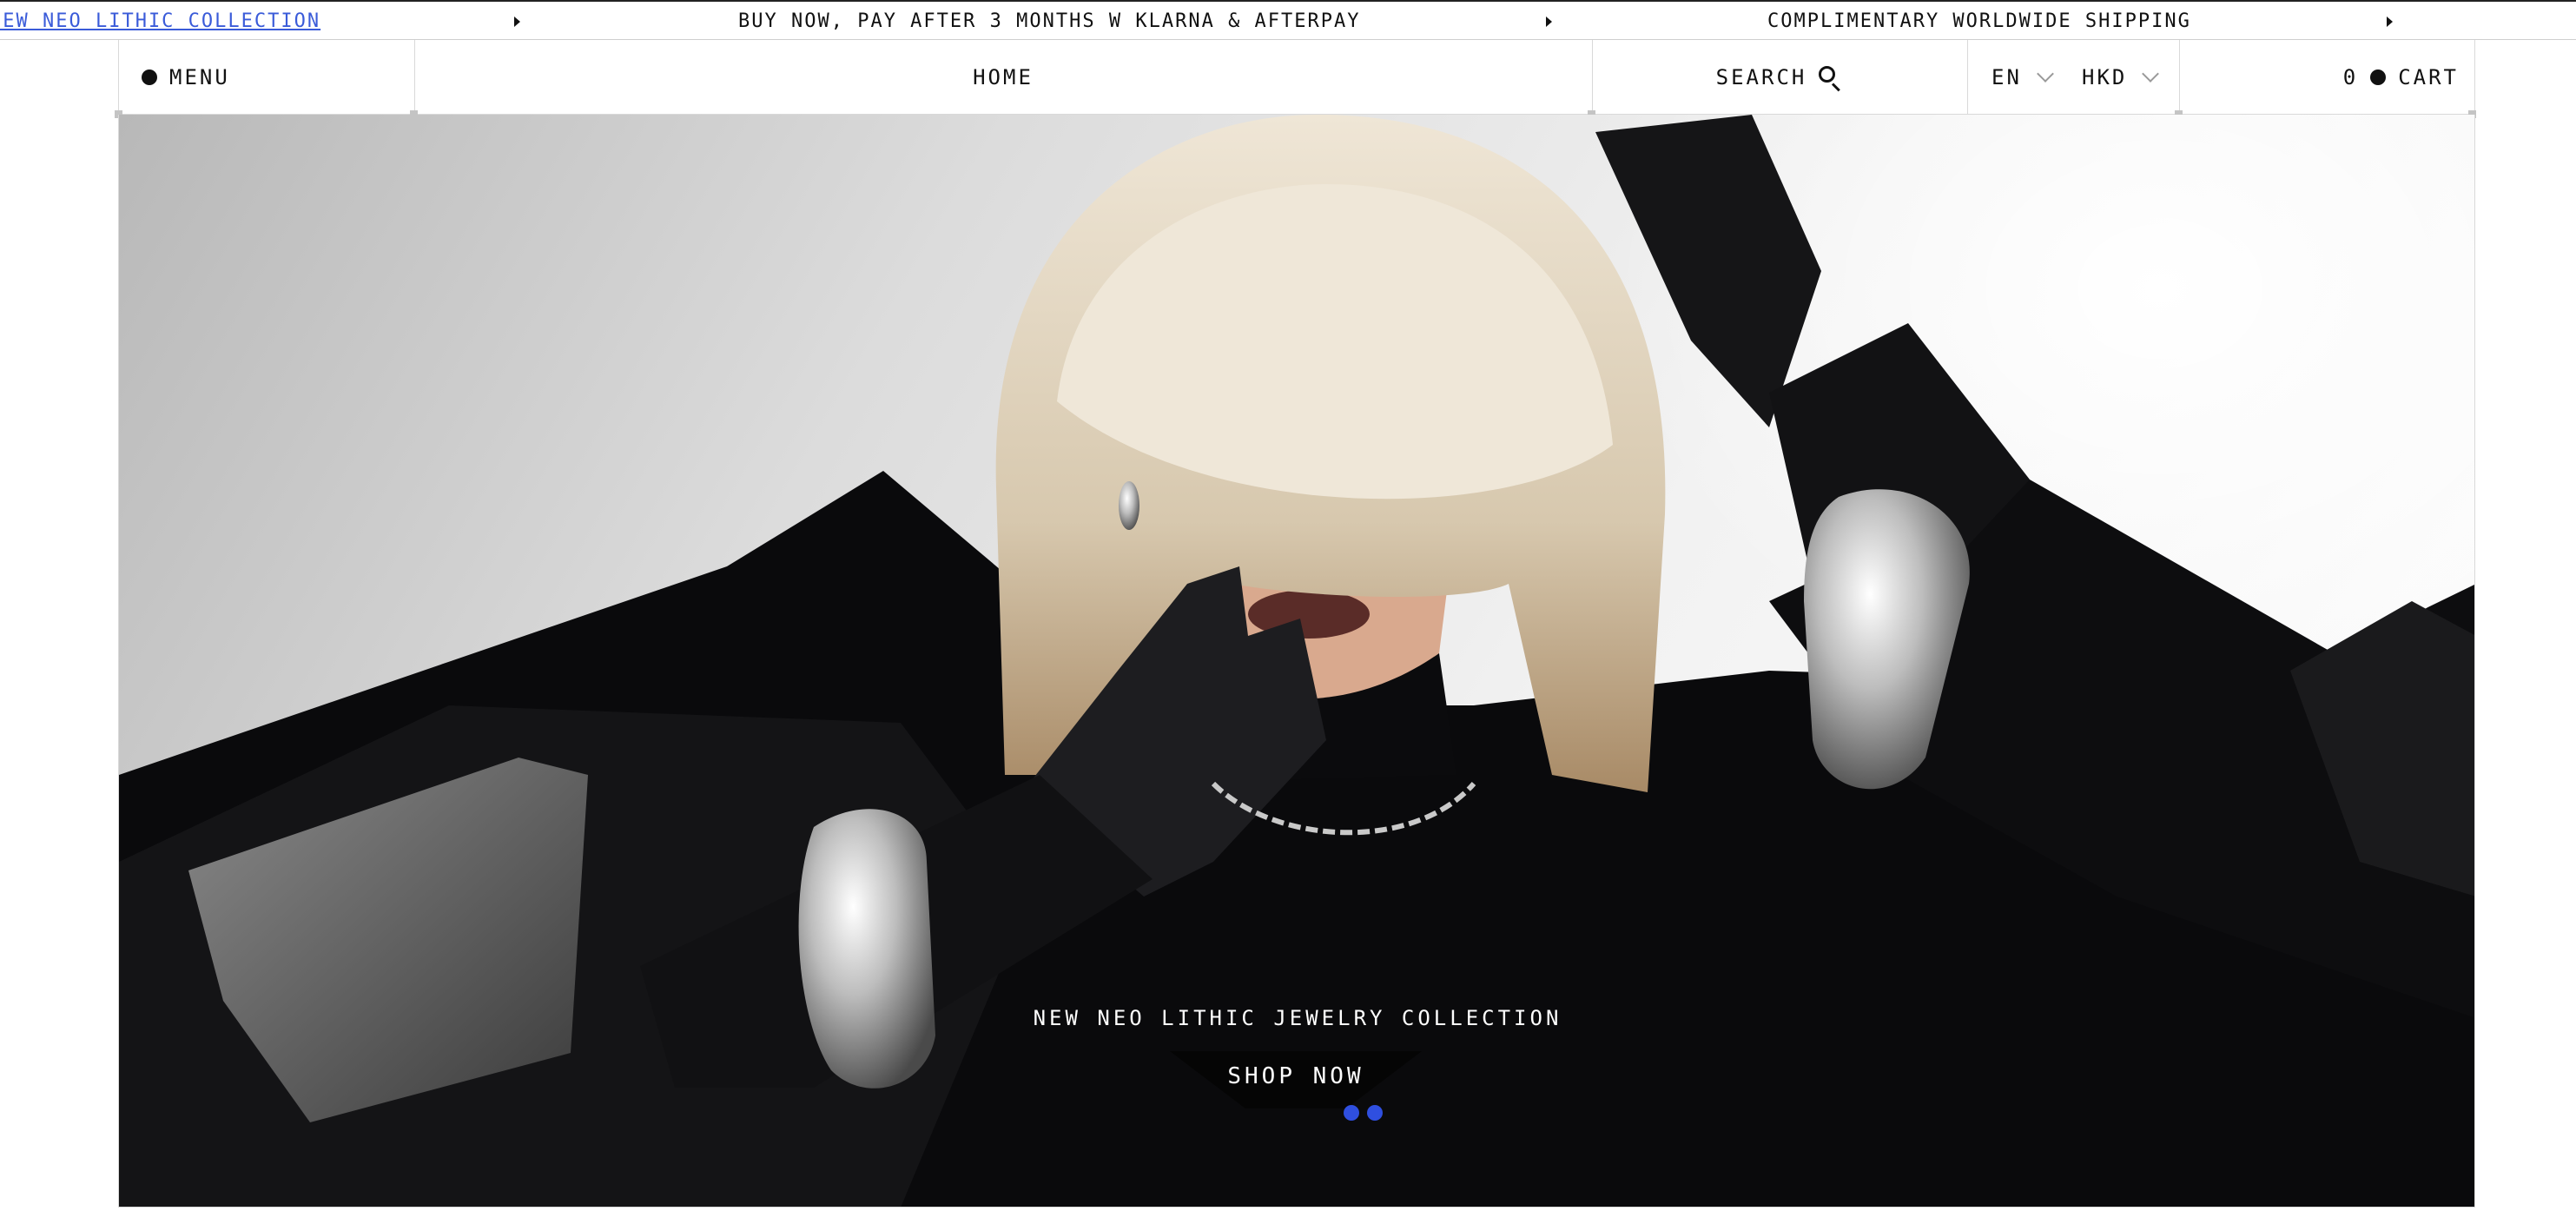 The width and height of the screenshot is (2576, 1211). What do you see at coordinates (2105, 77) in the screenshot?
I see `currency-value: HKD` at bounding box center [2105, 77].